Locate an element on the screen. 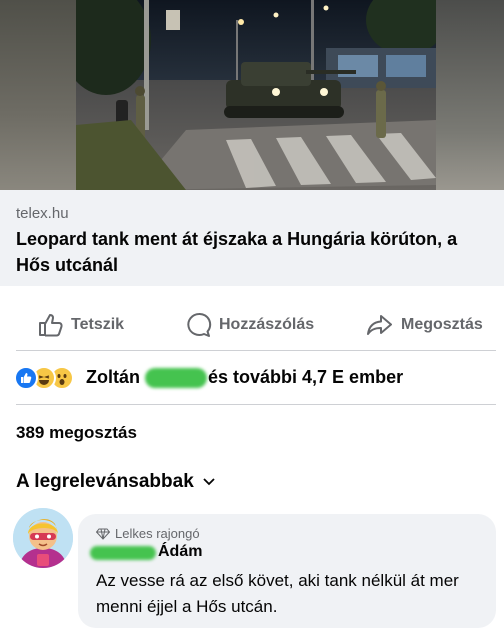 This screenshot has width=504, height=628. comment-author: Ádám is located at coordinates (180, 552).